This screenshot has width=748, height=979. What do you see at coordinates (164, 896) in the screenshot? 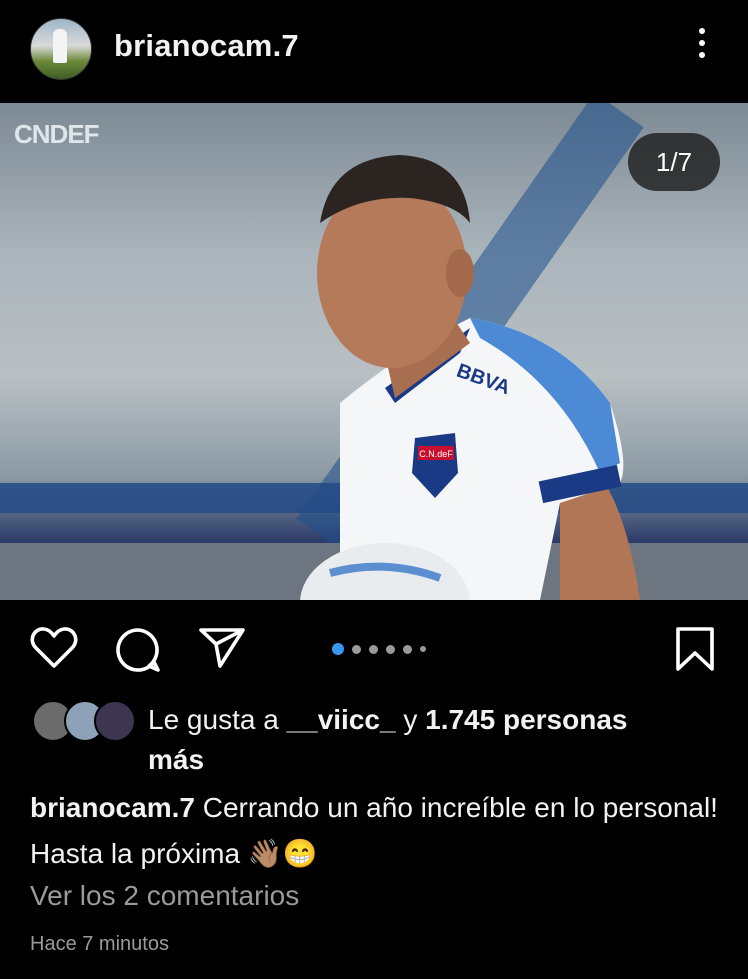
I see `view-comments-link: Ver los 2 comentarios` at bounding box center [164, 896].